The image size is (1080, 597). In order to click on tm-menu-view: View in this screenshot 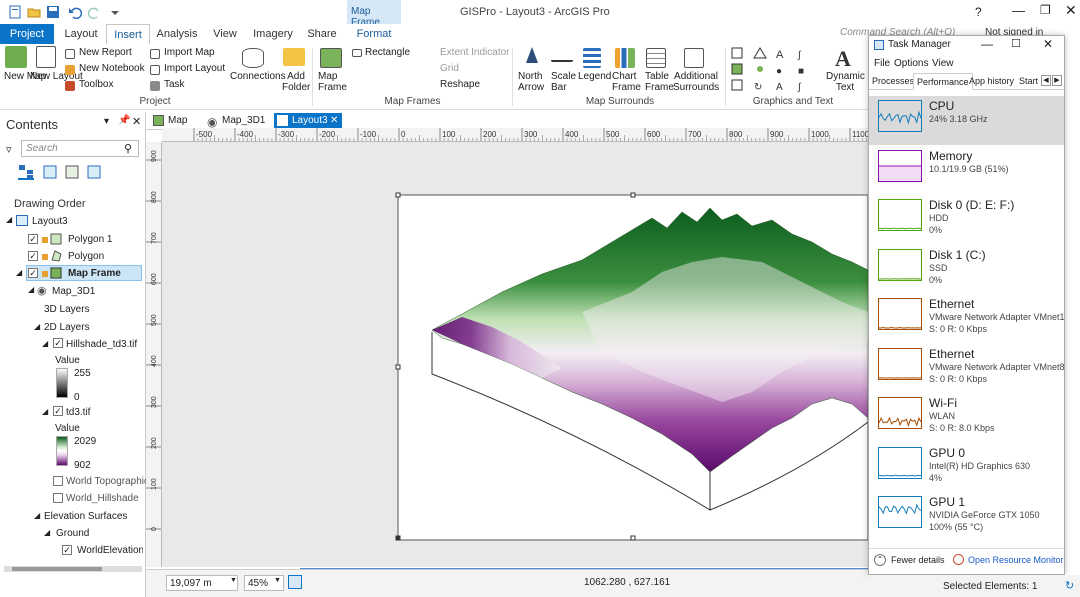, I will do `click(943, 63)`.